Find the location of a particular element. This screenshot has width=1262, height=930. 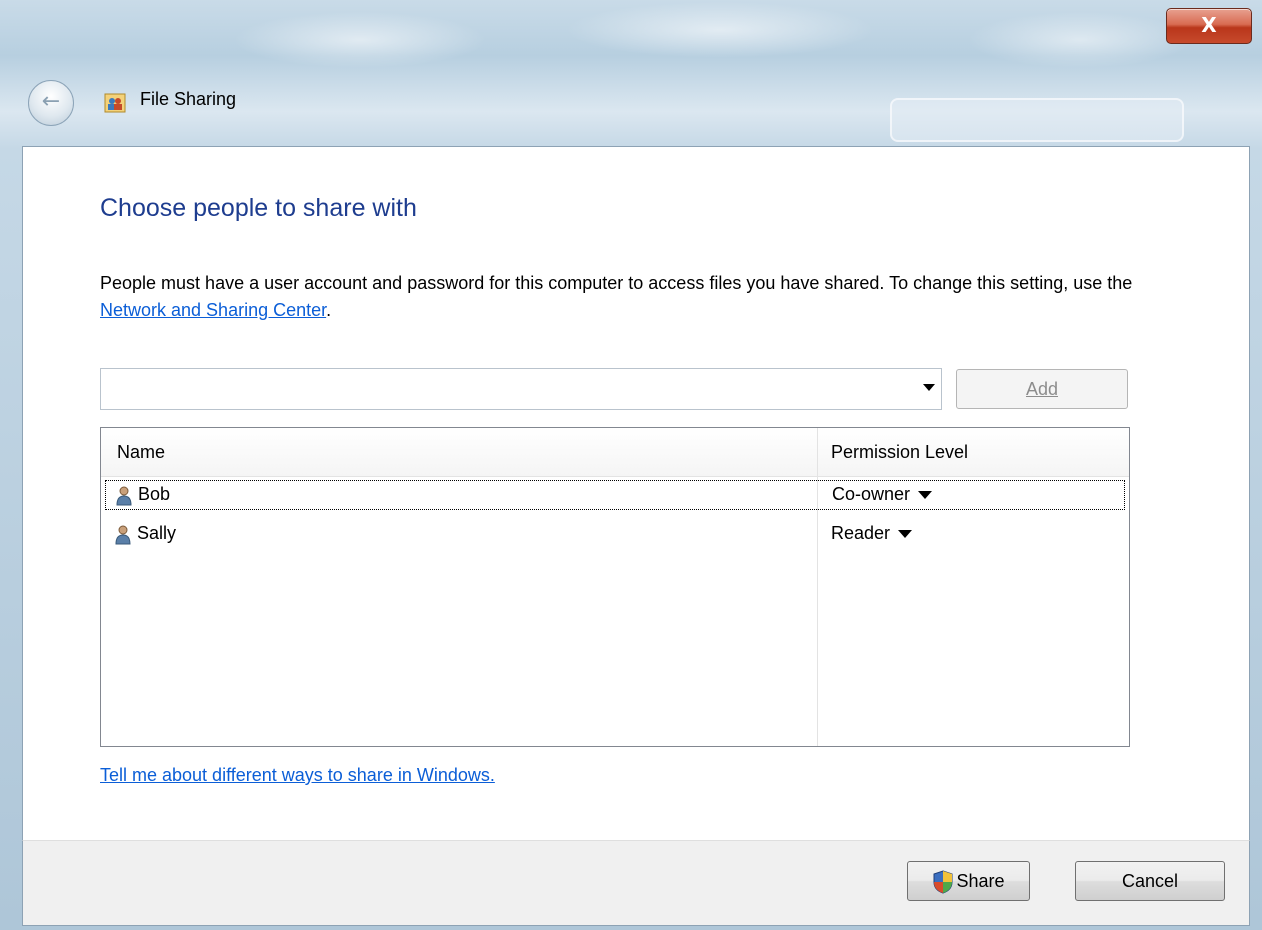

window-title: File Sharing is located at coordinates (188, 99).